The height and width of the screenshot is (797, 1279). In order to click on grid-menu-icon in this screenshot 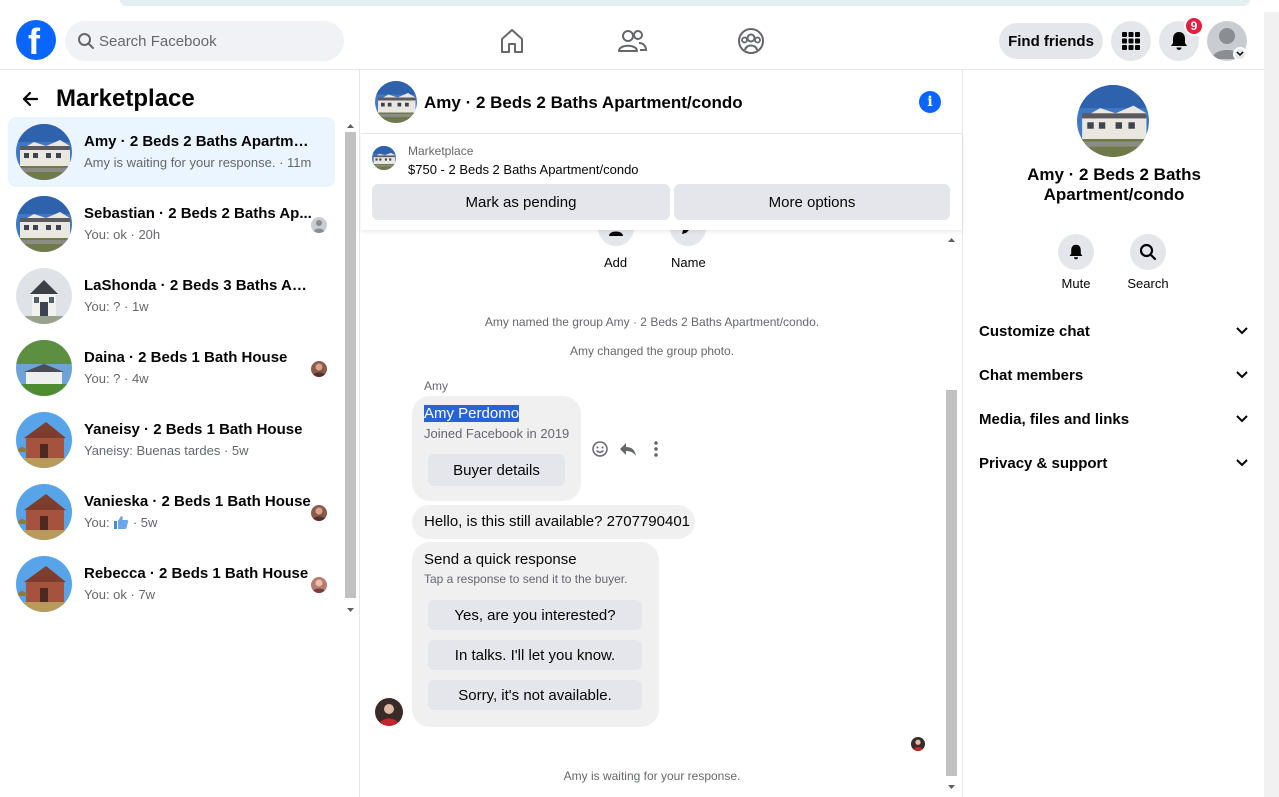, I will do `click(1131, 41)`.